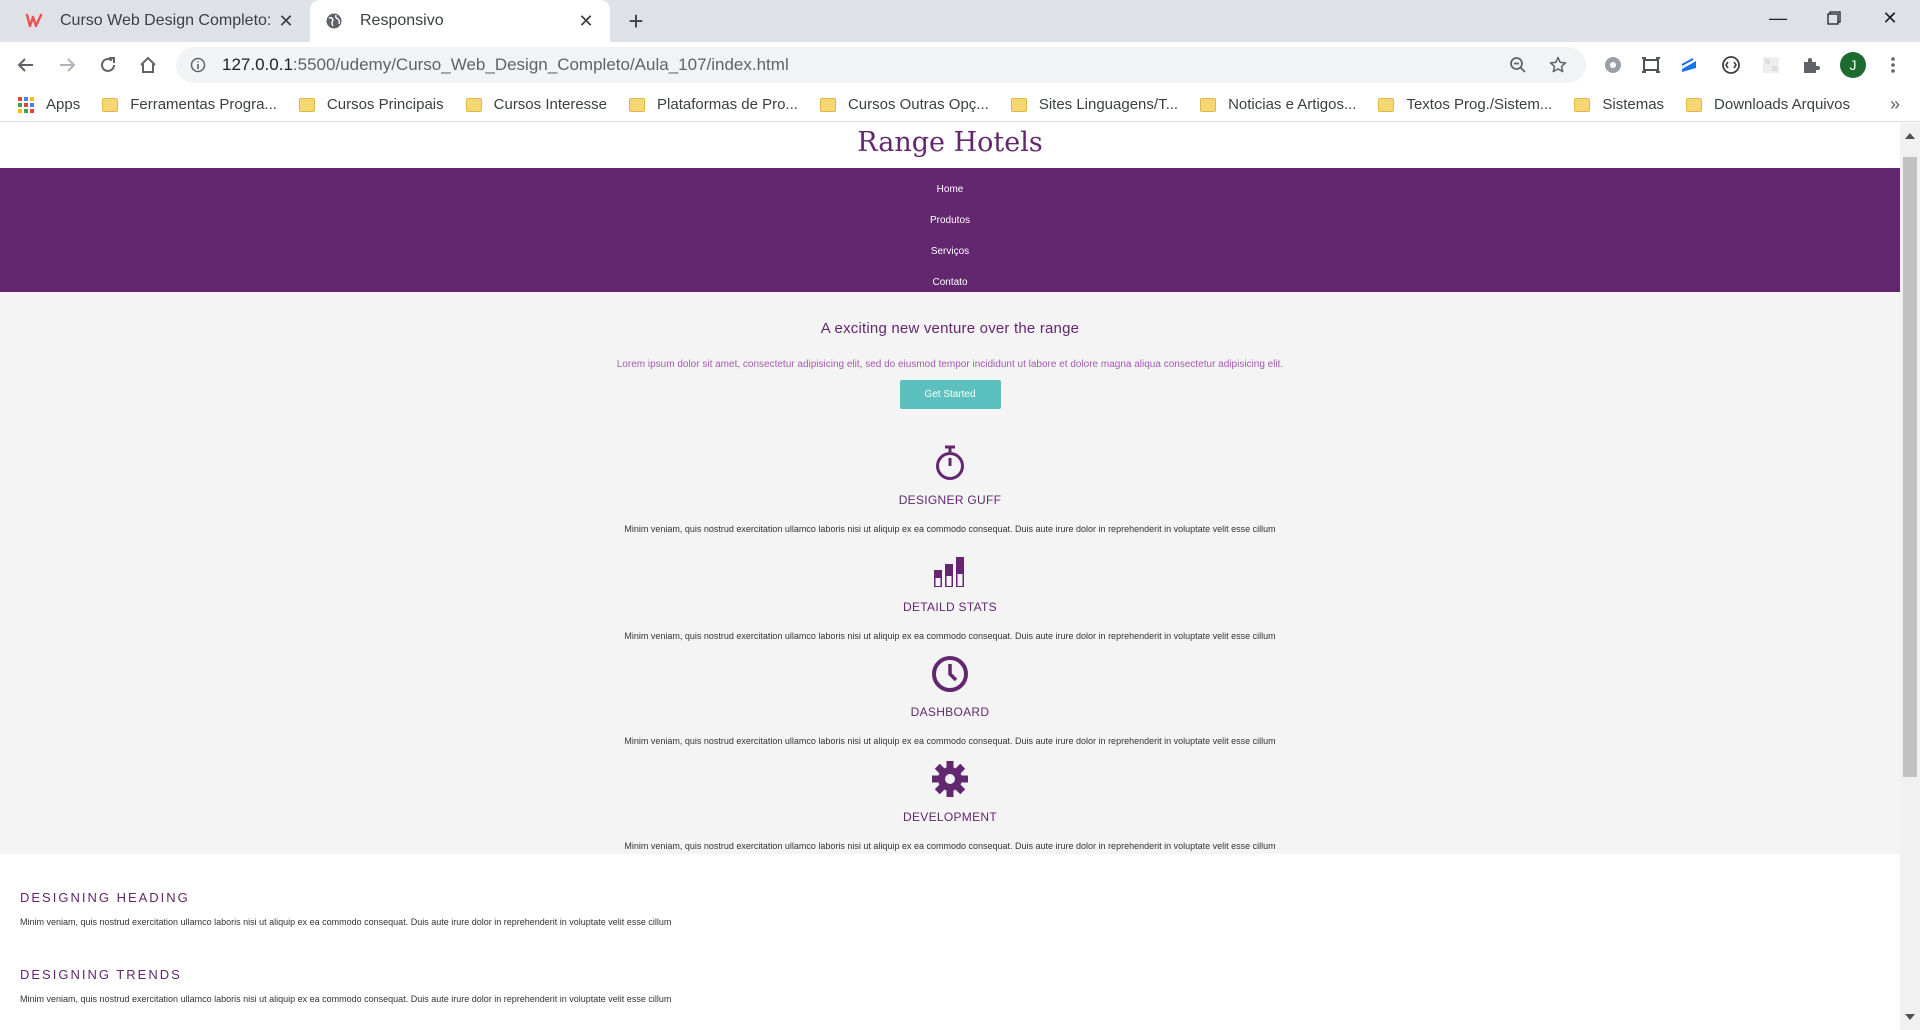  Describe the element at coordinates (1910, 1017) in the screenshot. I see `scroll-down-icon` at that location.